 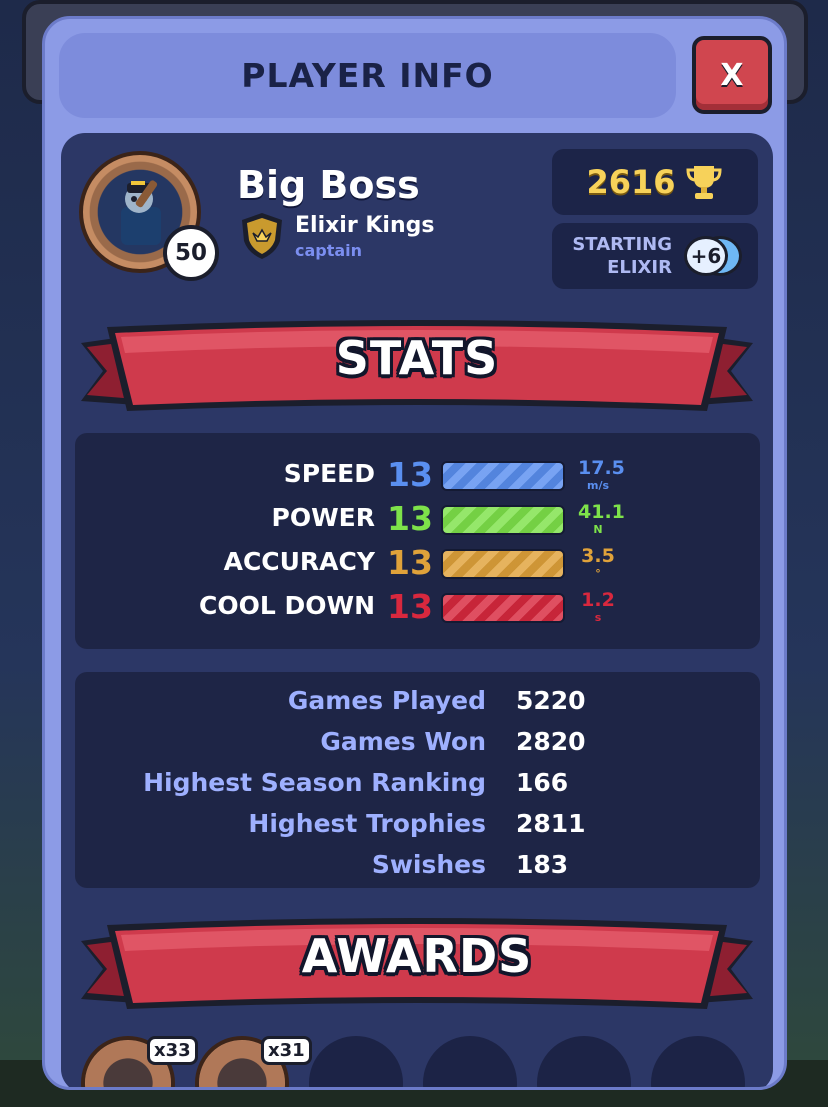 I want to click on record-row: Games Played 5220, so click(x=417, y=702).